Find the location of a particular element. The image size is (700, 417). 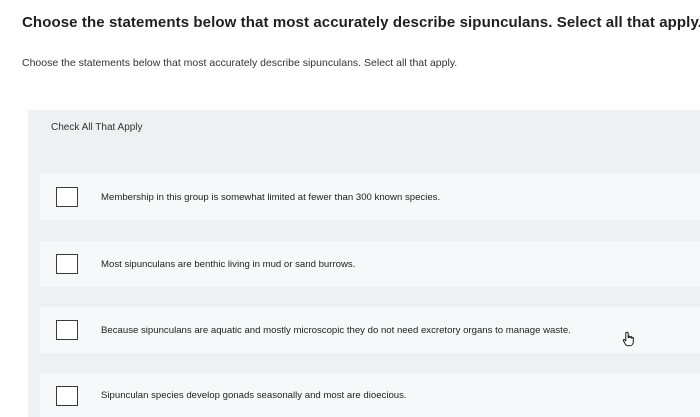

option-2-checkbox is located at coordinates (67, 264).